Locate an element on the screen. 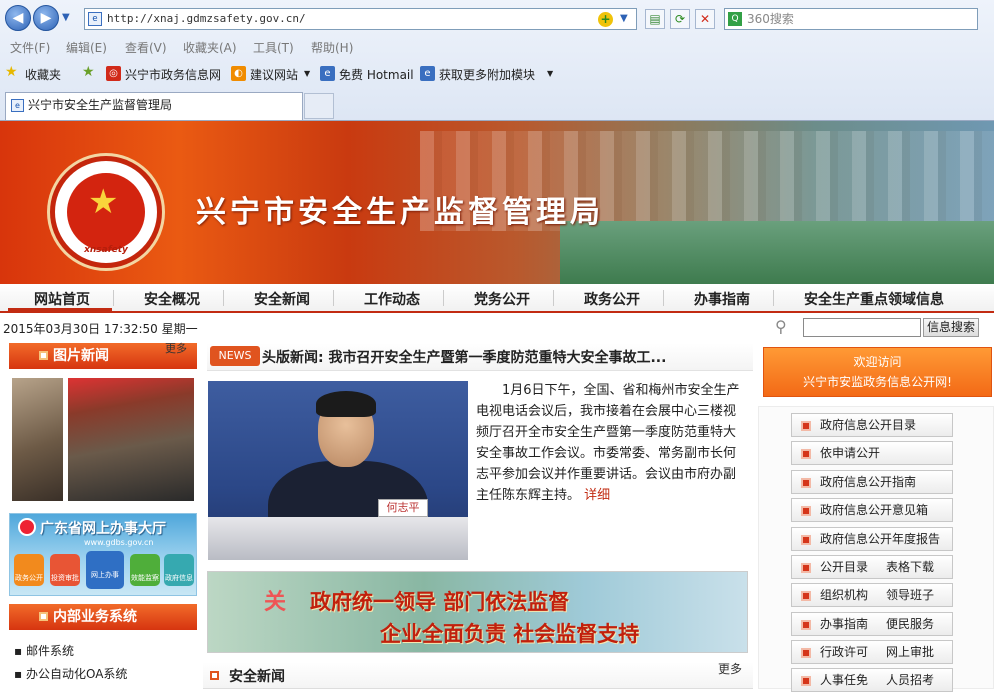 The width and height of the screenshot is (994, 692). button-label-2: 领导班子 is located at coordinates (910, 595).